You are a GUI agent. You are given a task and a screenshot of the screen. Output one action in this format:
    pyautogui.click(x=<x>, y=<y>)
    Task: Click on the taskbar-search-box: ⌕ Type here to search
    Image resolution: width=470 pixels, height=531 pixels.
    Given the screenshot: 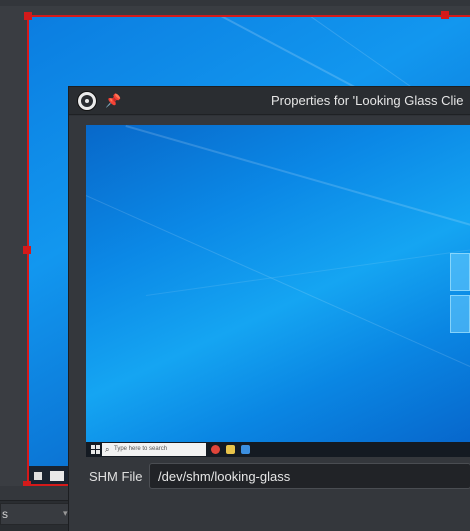 What is the action you would take?
    pyautogui.click(x=154, y=449)
    